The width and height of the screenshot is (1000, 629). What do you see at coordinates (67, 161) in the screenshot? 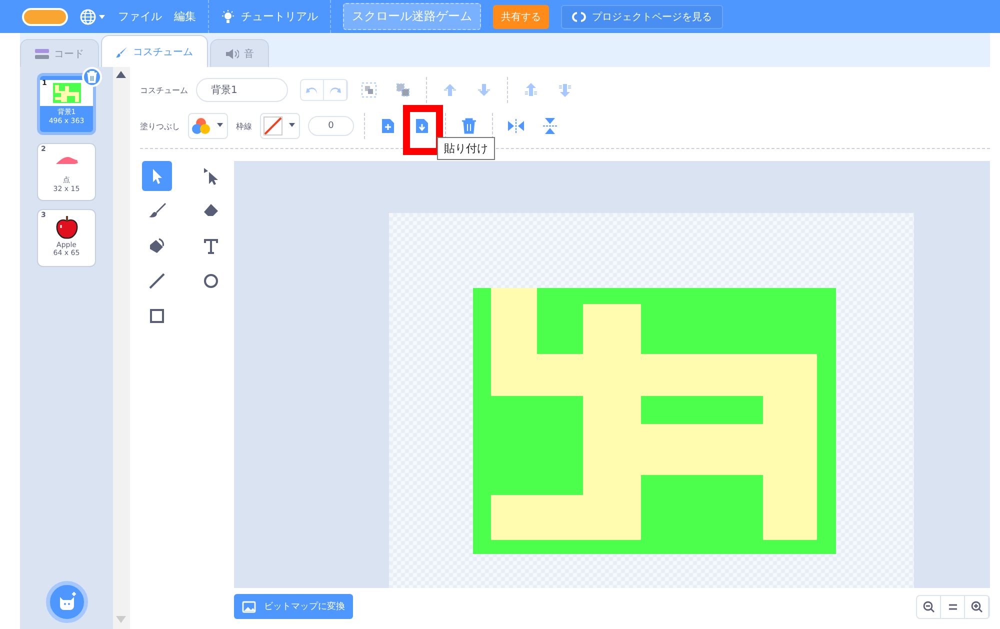
I see `brush-stroke-thumbnail` at bounding box center [67, 161].